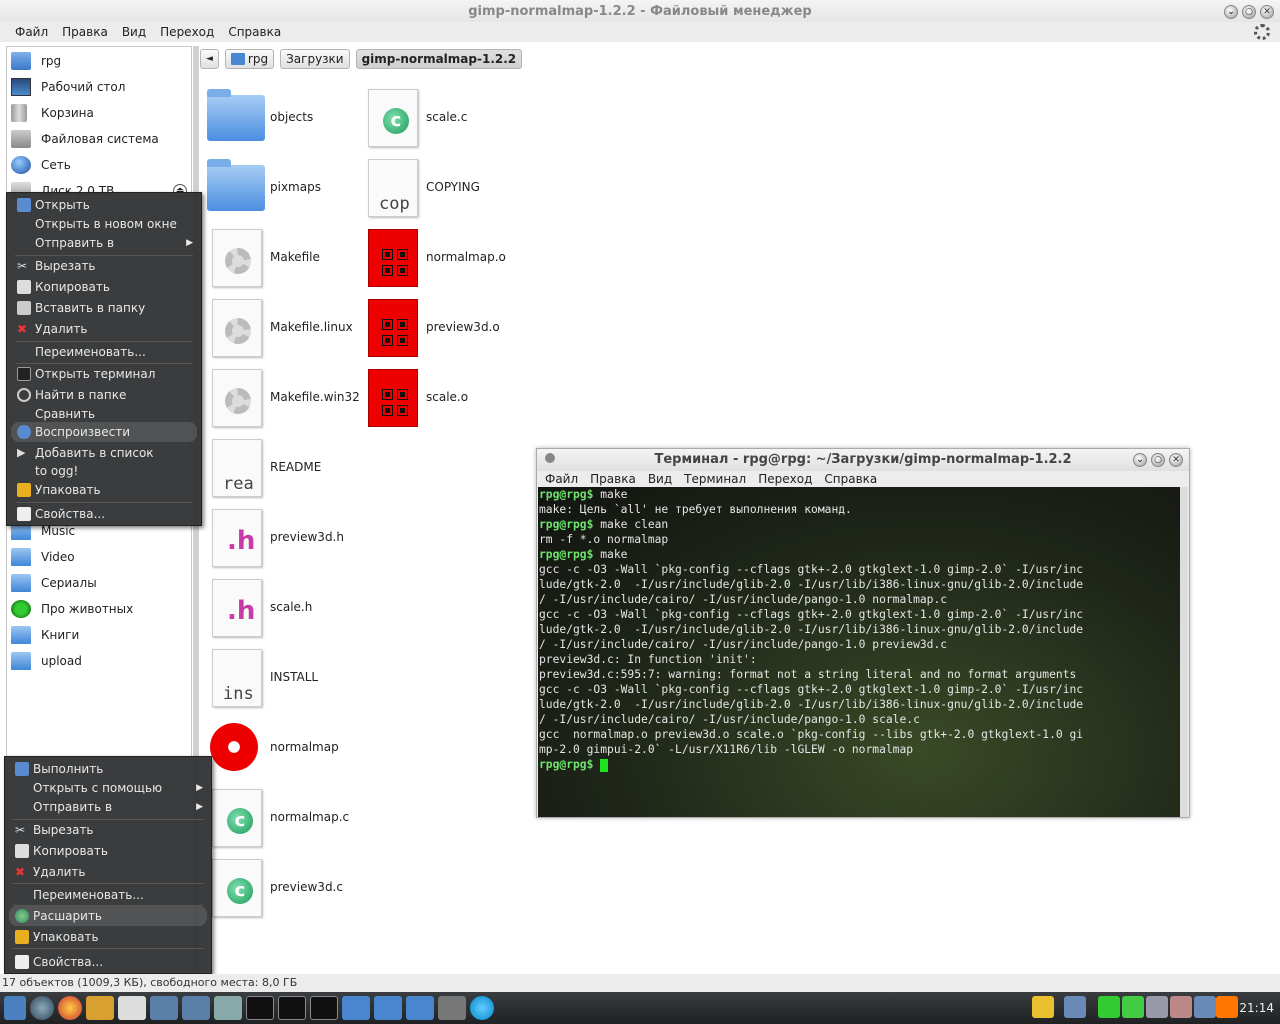 Image resolution: width=1280 pixels, height=1024 pixels. Describe the element at coordinates (274, 537) in the screenshot. I see `file-item-preview3d-h: .h preview3d.h` at that location.